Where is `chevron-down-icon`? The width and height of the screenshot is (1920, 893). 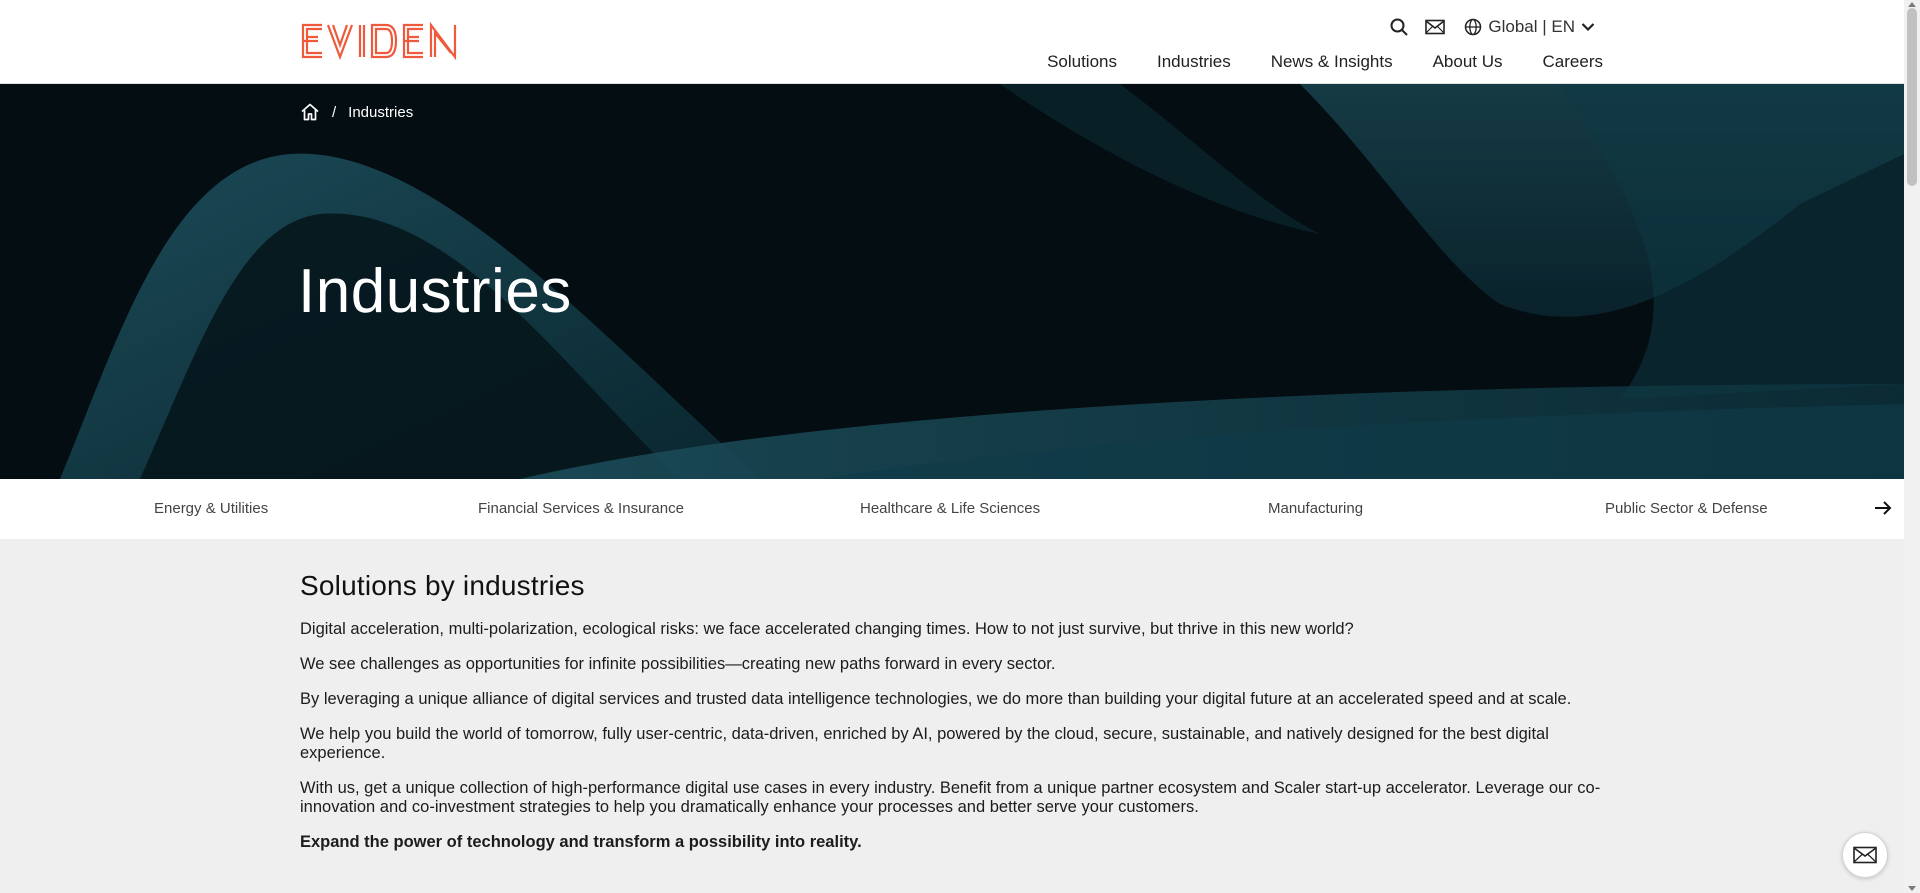
chevron-down-icon is located at coordinates (1588, 27).